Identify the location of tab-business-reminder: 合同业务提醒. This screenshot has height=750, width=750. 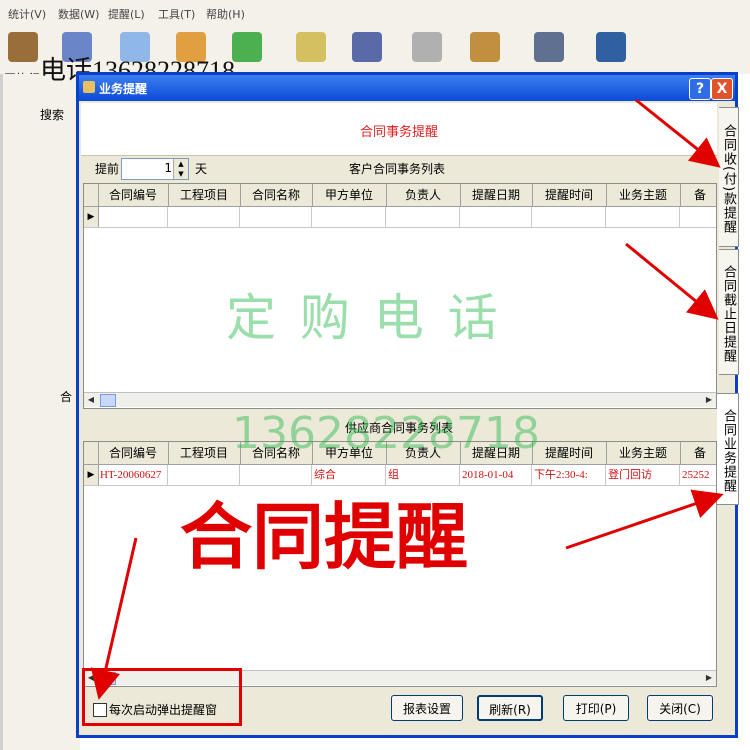
(728, 449).